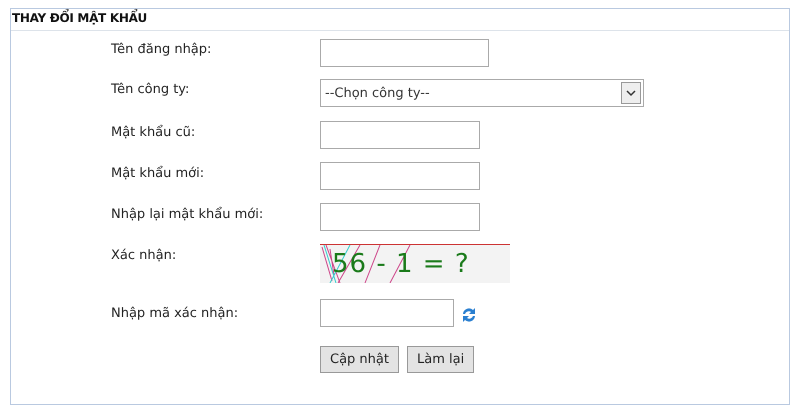  Describe the element at coordinates (158, 173) in the screenshot. I see `field-label: Mật khẩu mới:` at that location.